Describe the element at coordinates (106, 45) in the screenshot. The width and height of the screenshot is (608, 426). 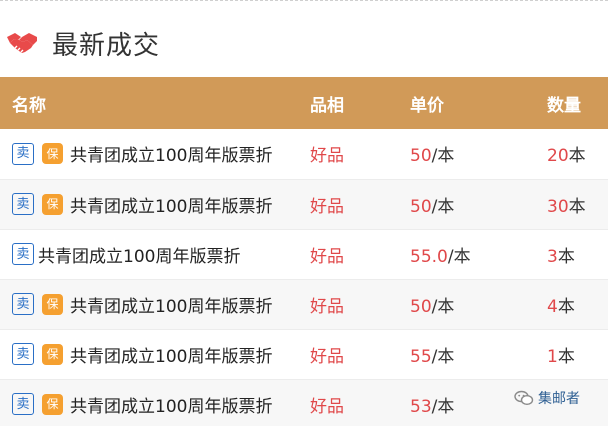
I see `page-title: 最新成交` at that location.